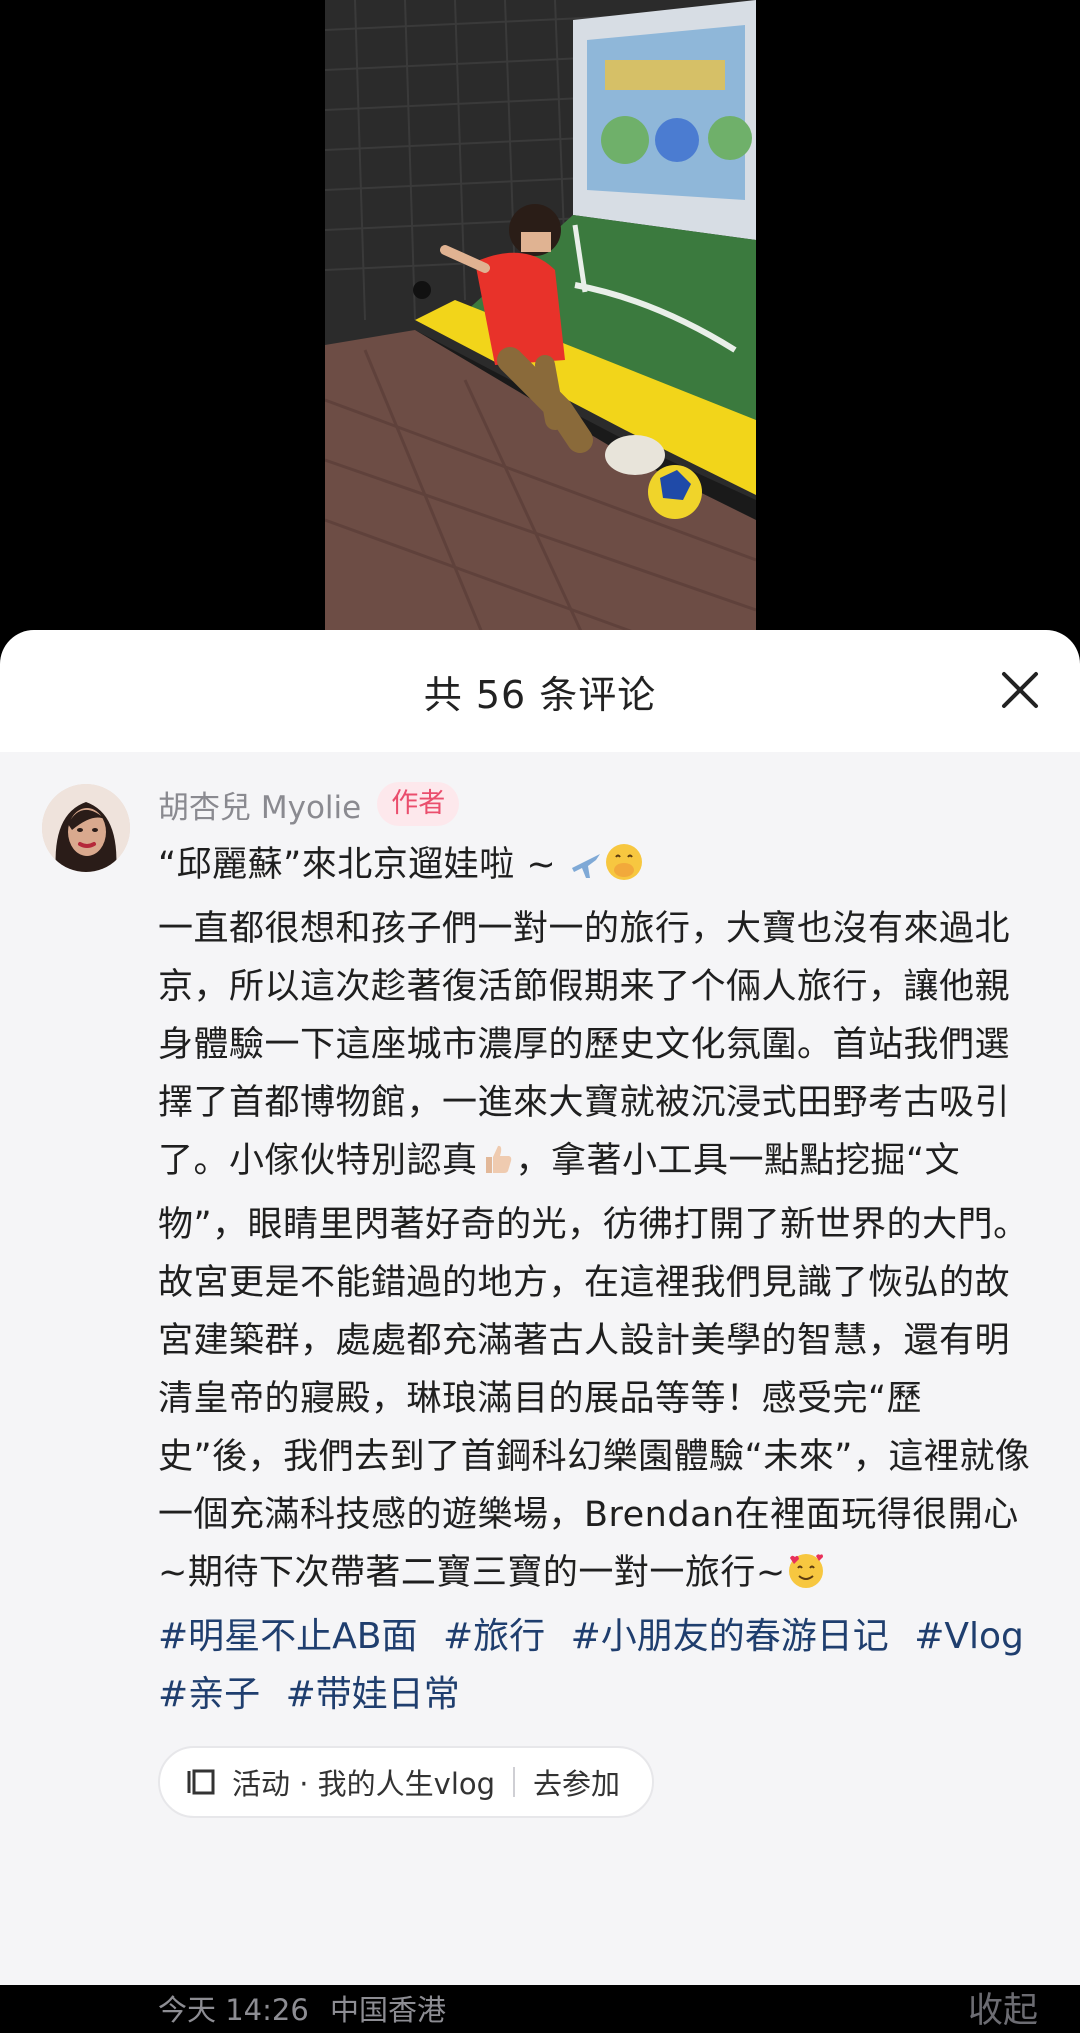  What do you see at coordinates (1003, 2007) in the screenshot?
I see `collapse-button: 收起` at bounding box center [1003, 2007].